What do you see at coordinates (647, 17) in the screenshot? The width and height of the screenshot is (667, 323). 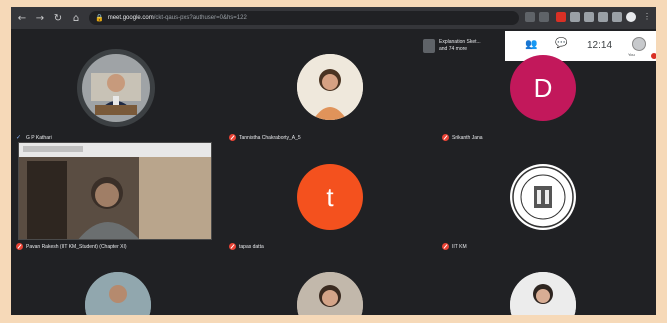 I see `menu-icon: ⋮` at bounding box center [647, 17].